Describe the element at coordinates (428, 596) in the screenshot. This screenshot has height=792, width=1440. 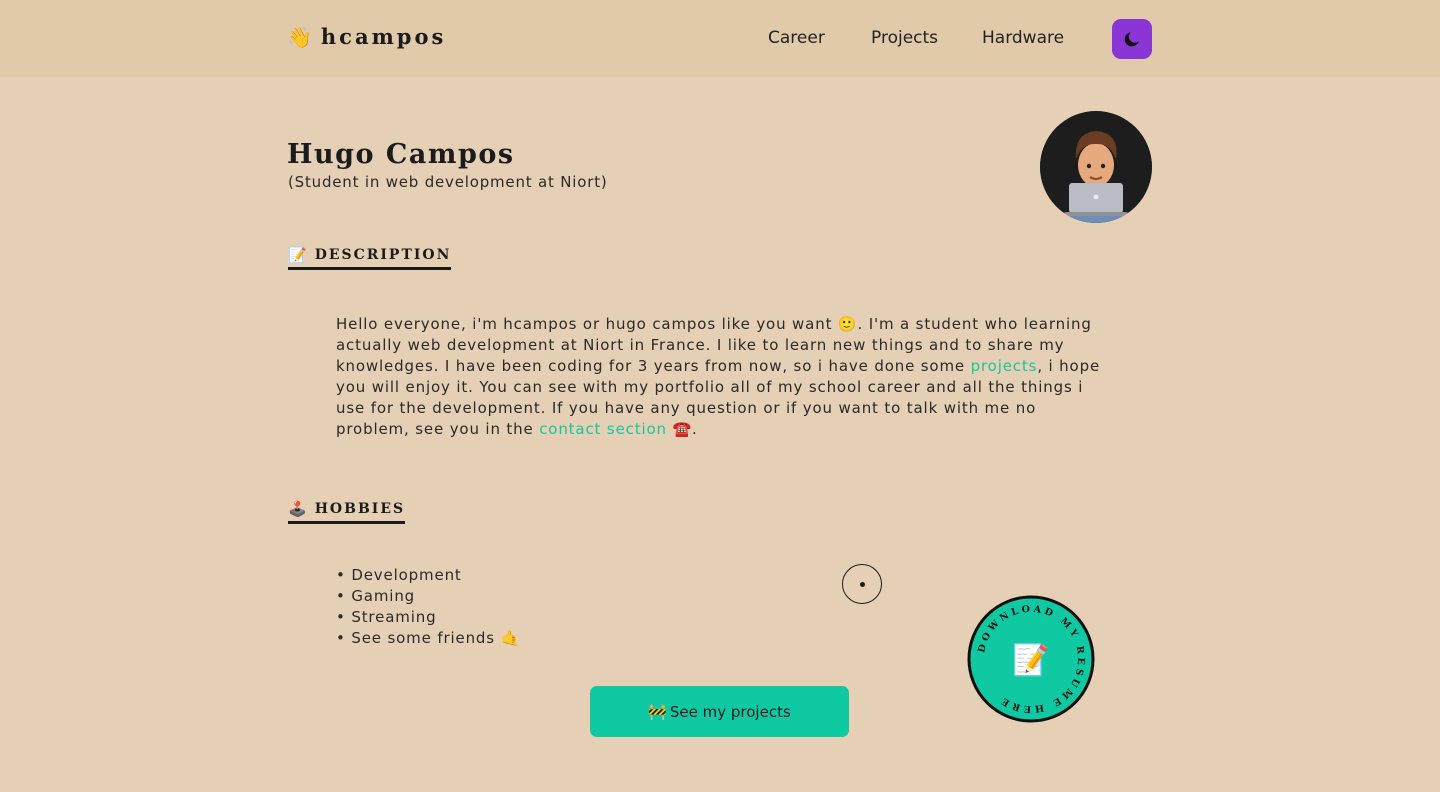
I see `hobby-item: Gaming` at that location.